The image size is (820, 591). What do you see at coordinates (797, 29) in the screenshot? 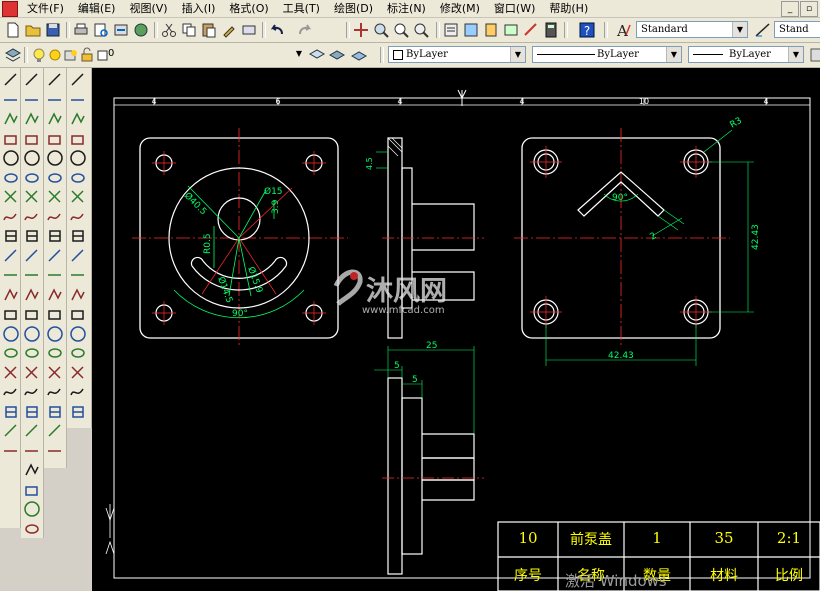
I see `dim-style-dropdown: Stand` at bounding box center [797, 29].